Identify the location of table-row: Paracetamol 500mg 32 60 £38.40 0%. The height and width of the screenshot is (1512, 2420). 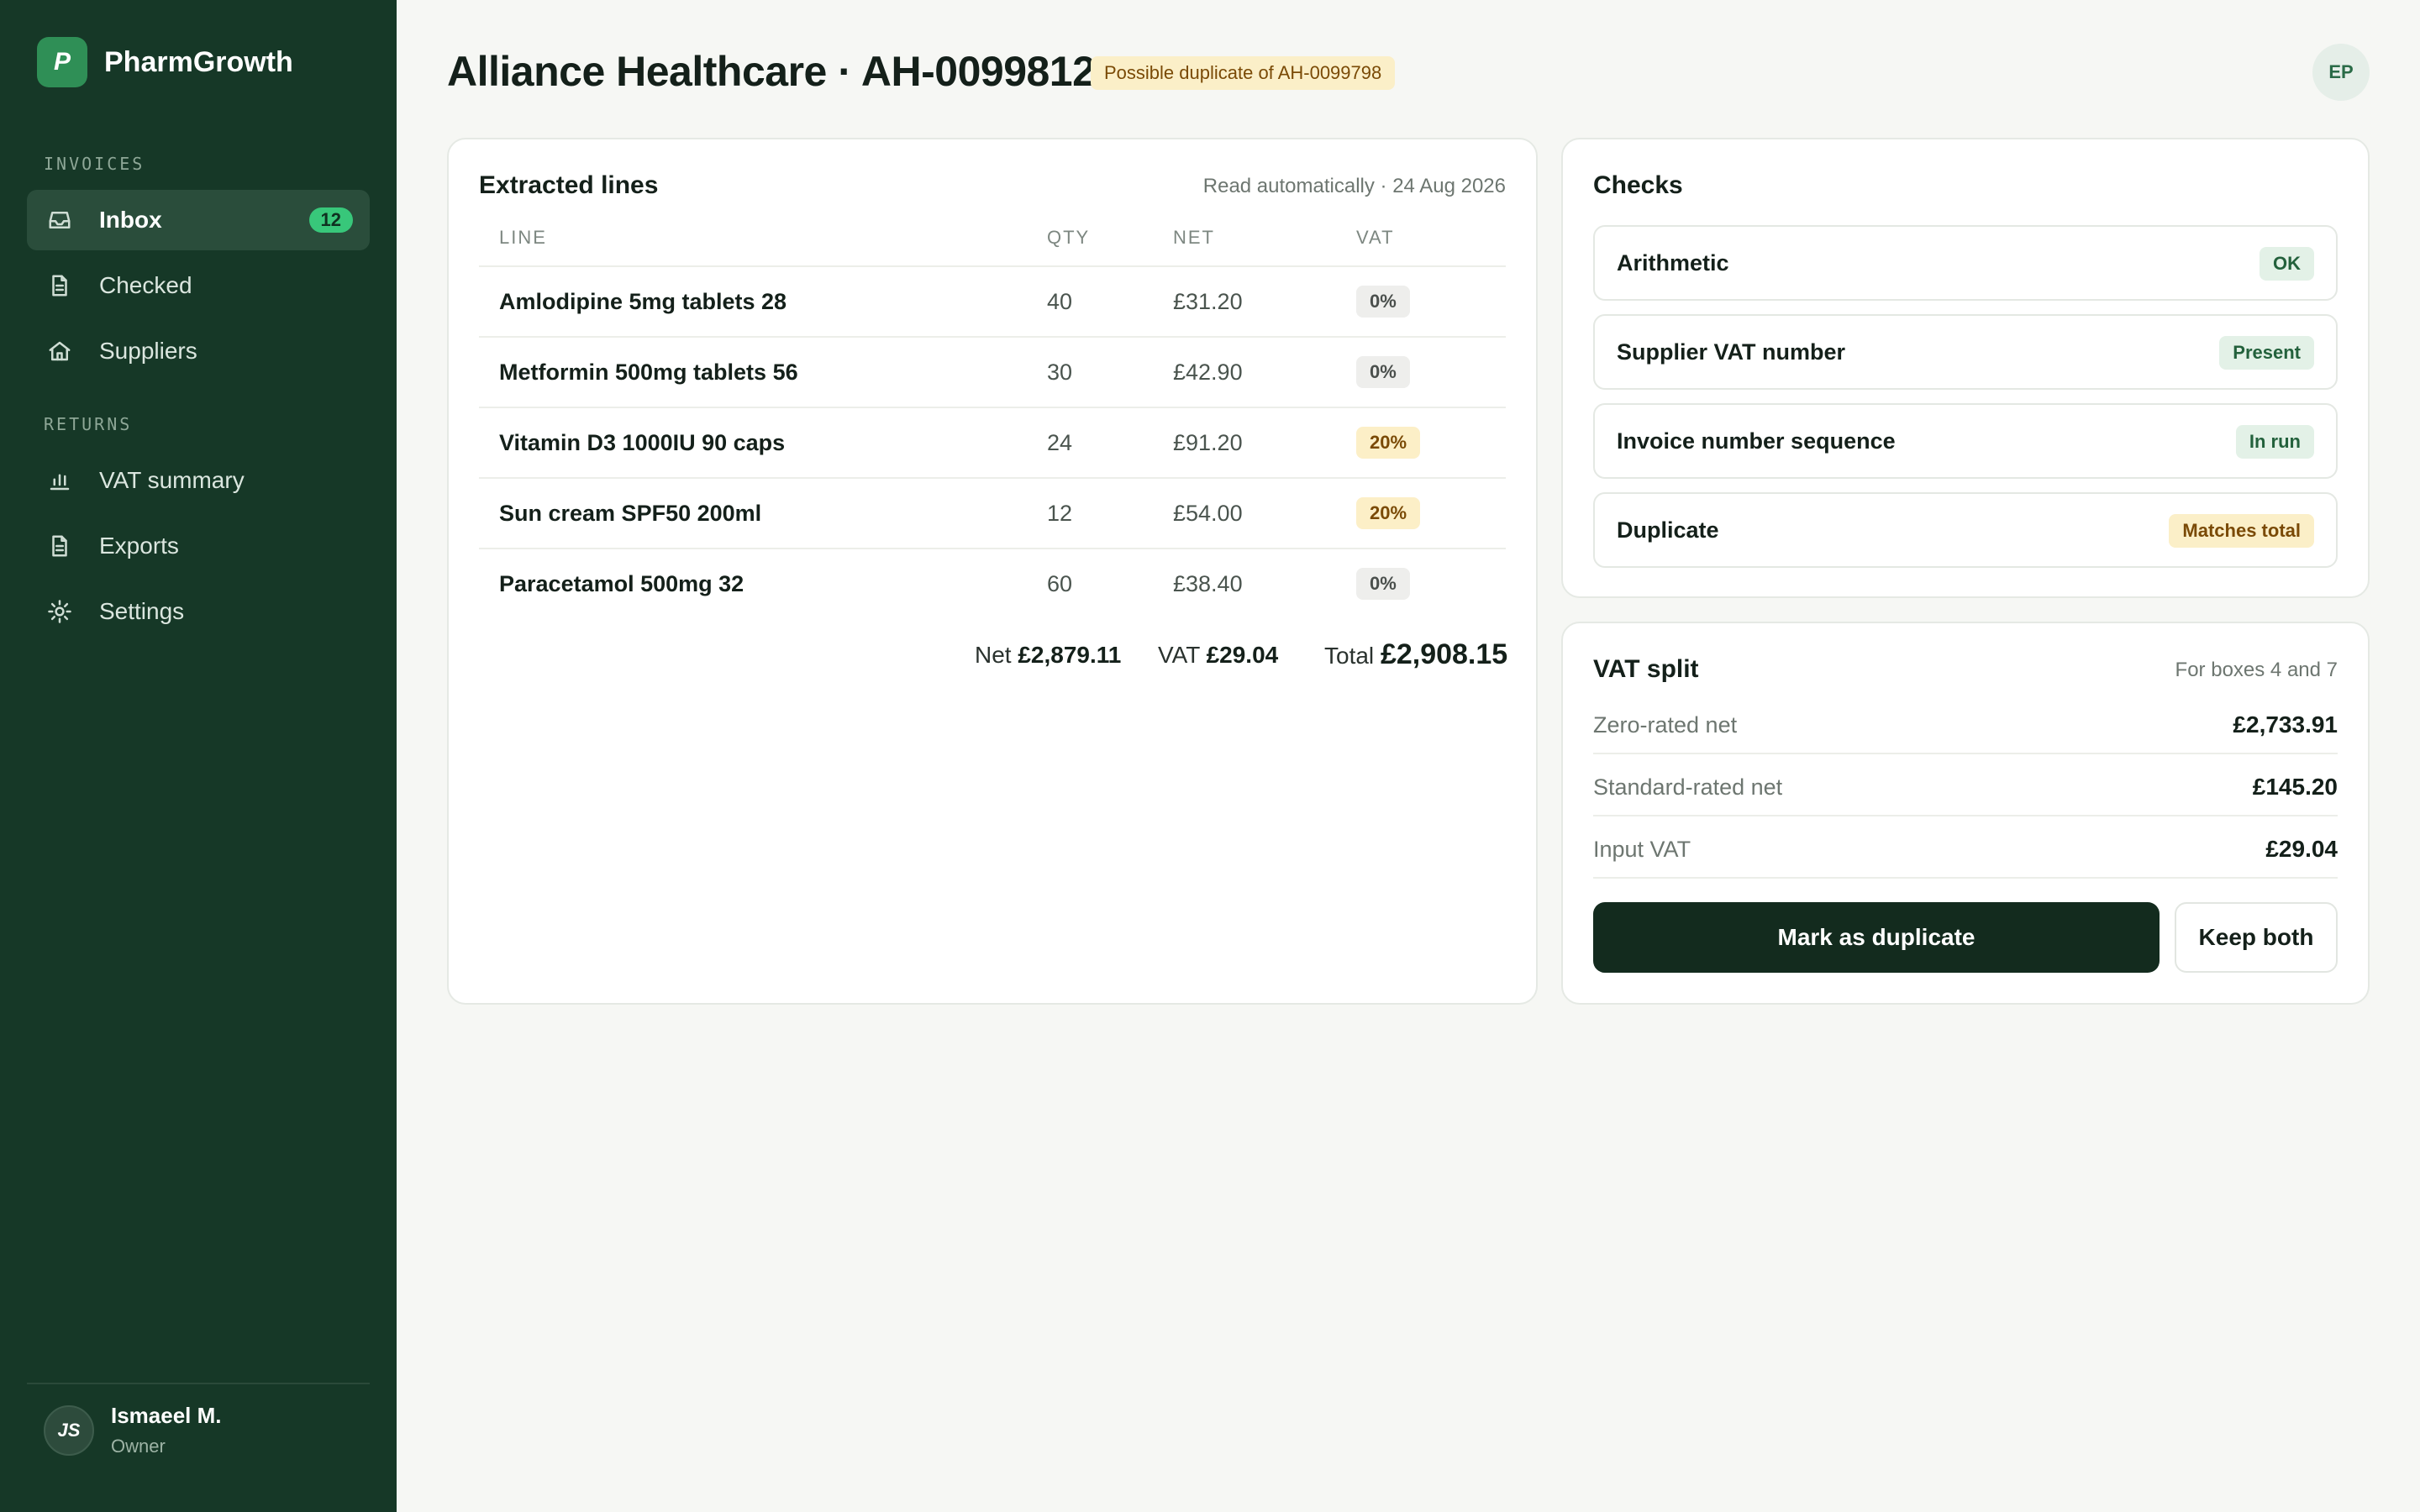
(992, 583).